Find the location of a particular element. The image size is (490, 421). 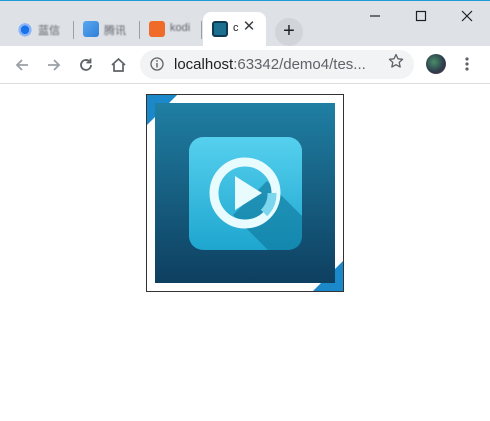

tab-1: 蓝信 is located at coordinates (41, 29).